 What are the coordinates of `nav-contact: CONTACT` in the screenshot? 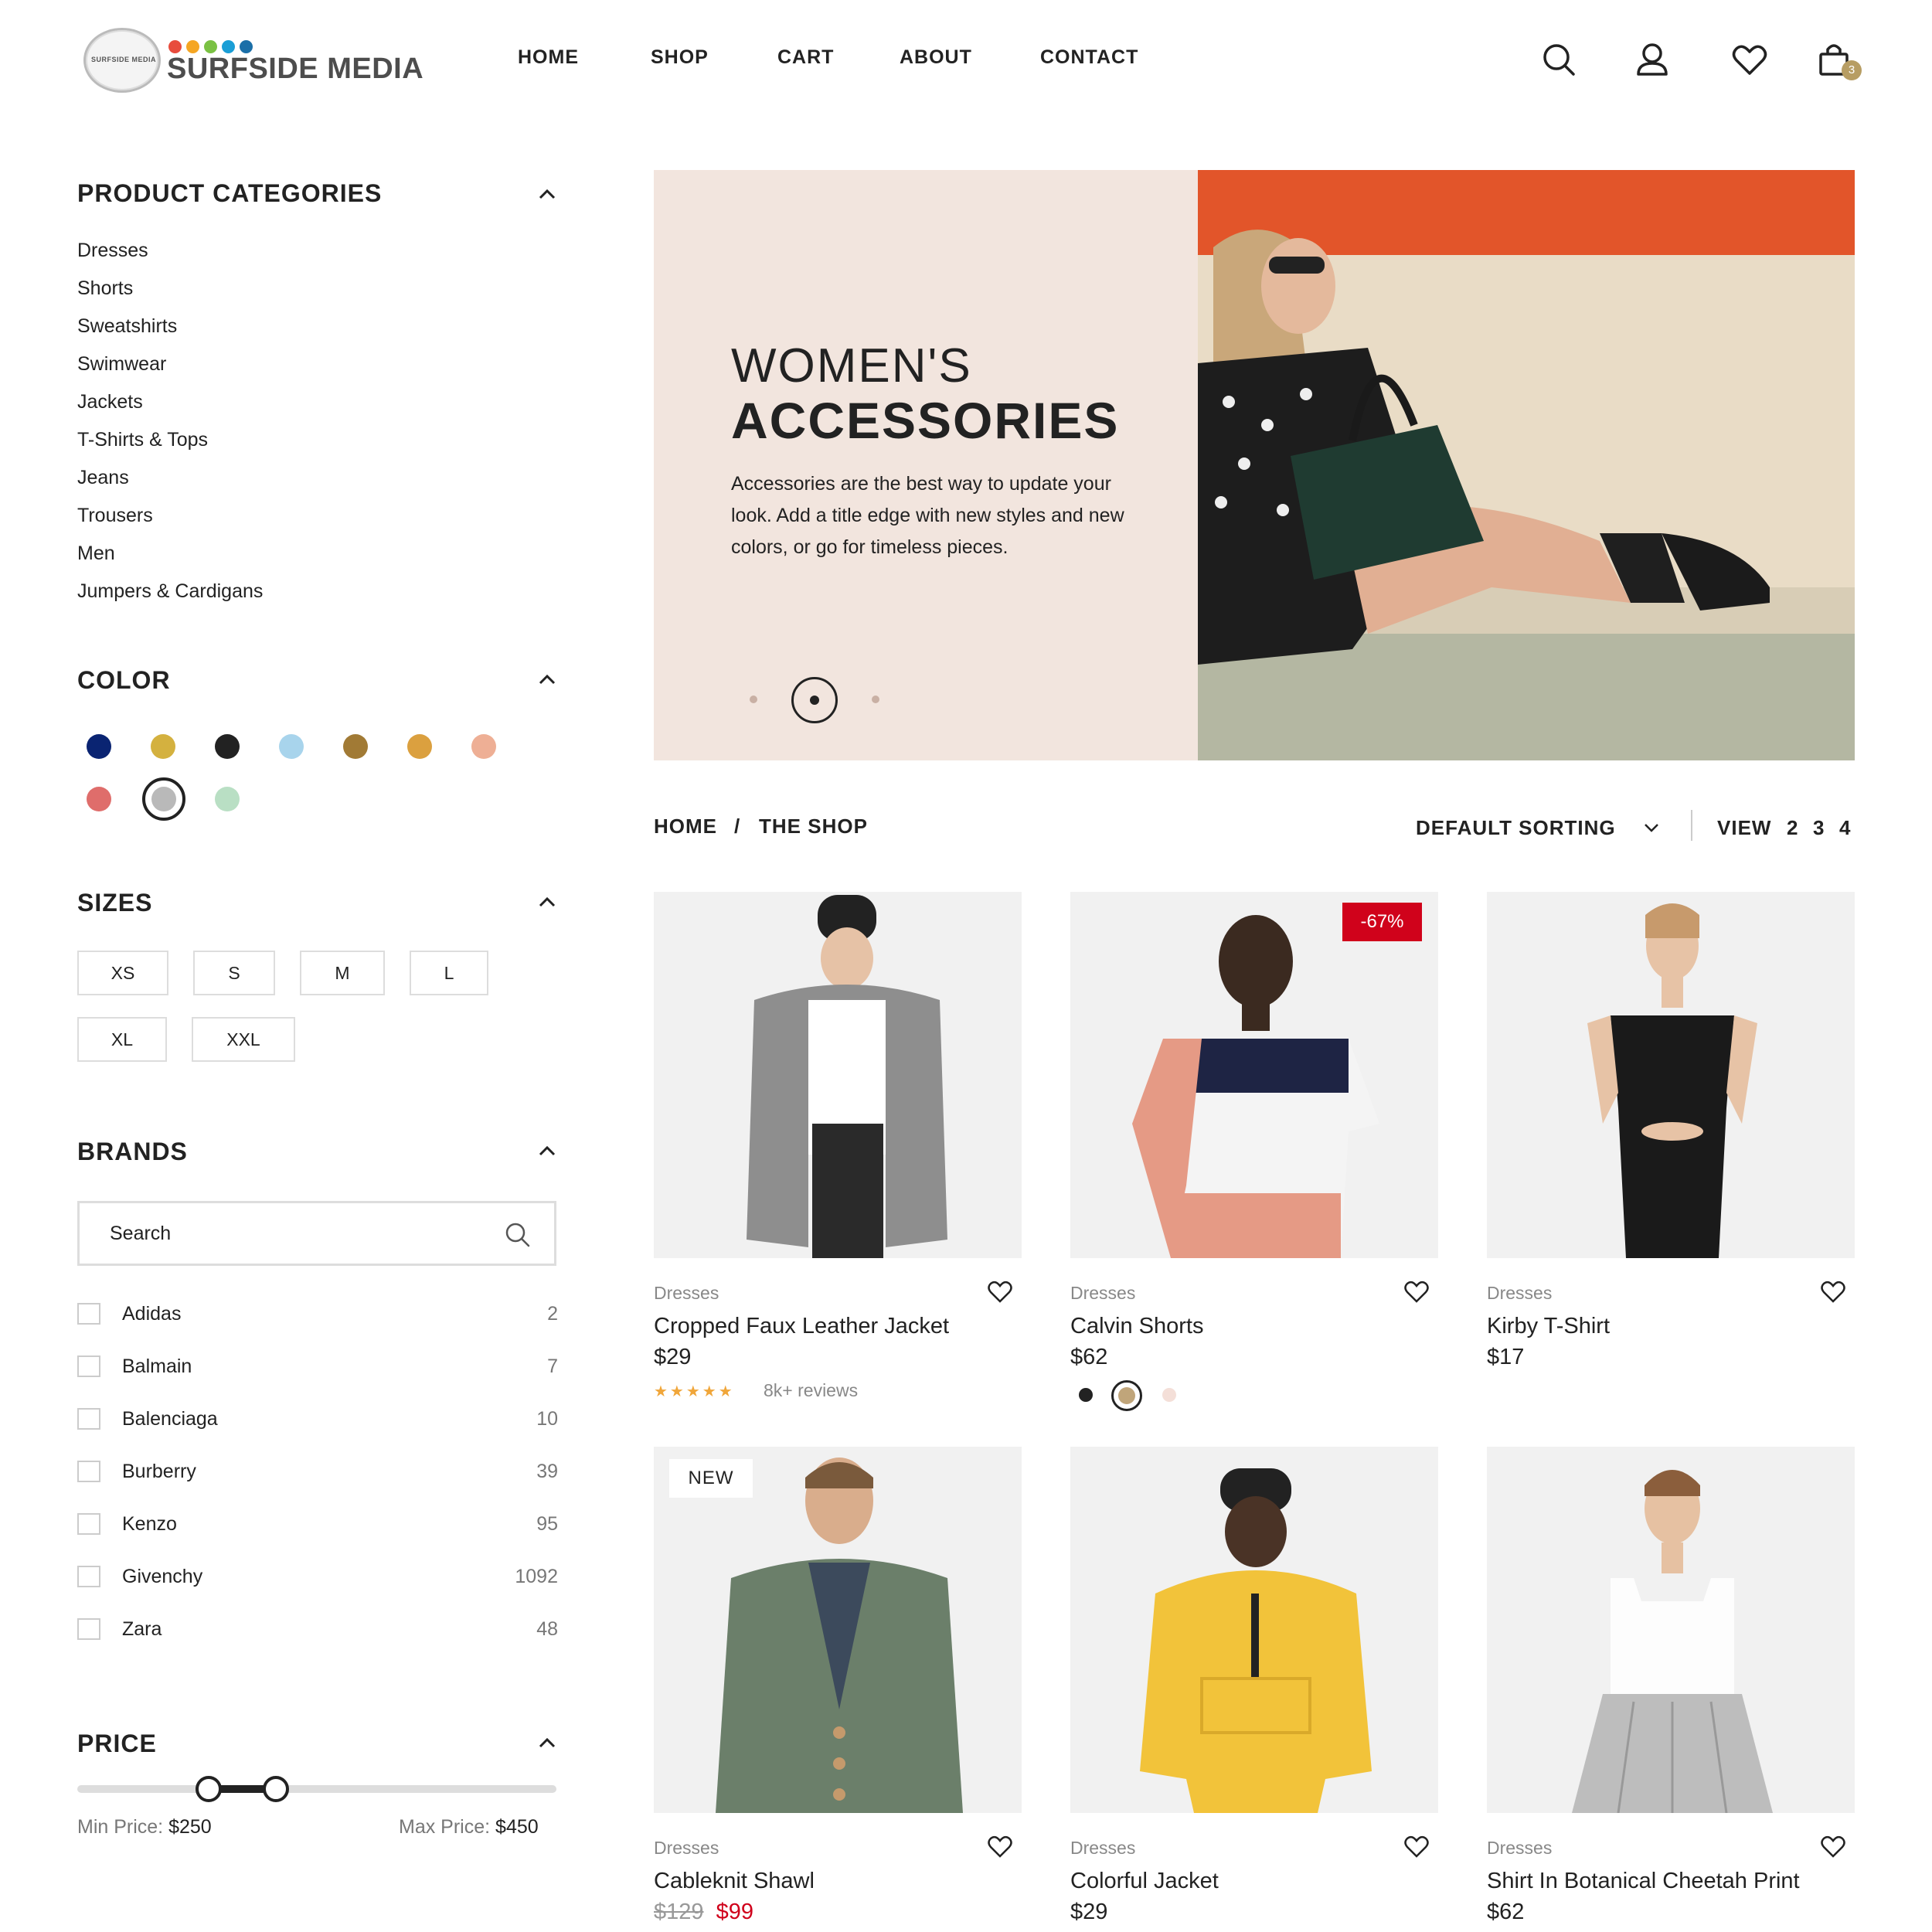 It's located at (1089, 58).